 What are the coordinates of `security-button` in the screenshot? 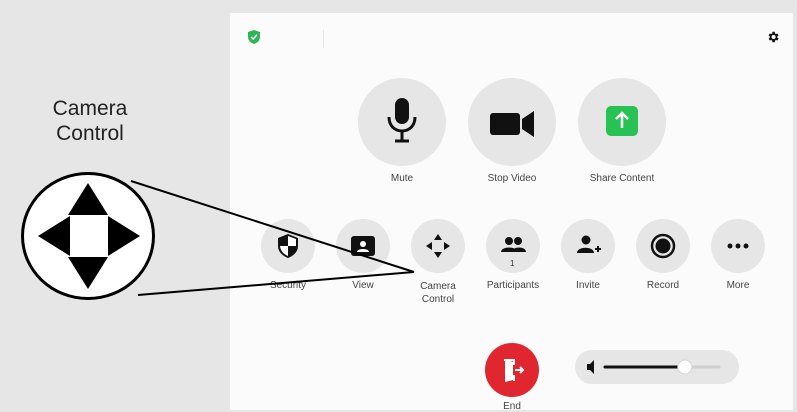 It's located at (288, 246).